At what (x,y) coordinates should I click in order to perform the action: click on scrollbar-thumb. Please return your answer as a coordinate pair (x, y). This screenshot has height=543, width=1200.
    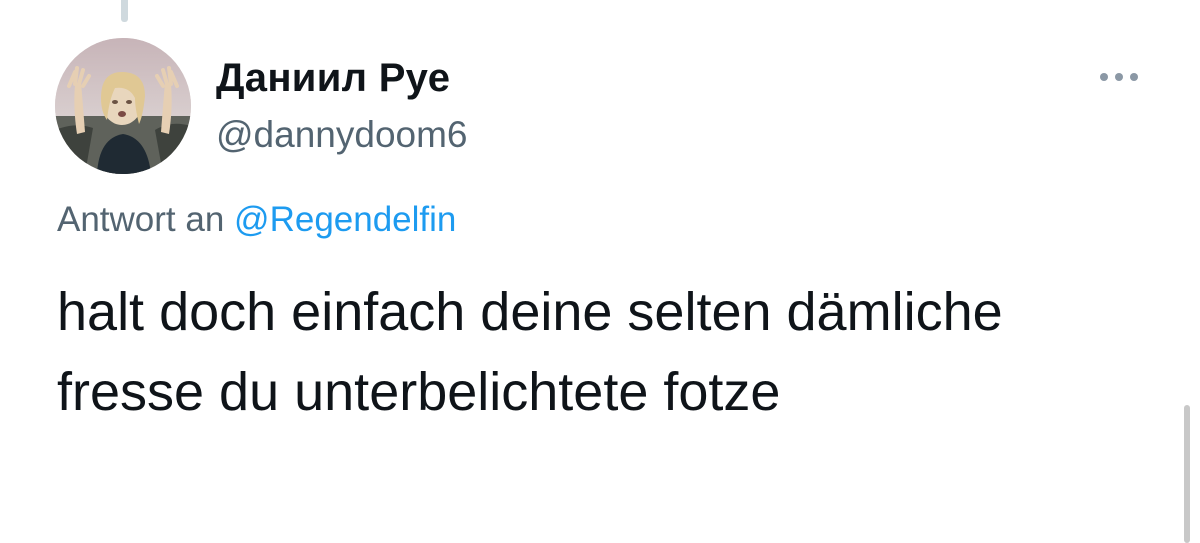
    Looking at the image, I should click on (1187, 474).